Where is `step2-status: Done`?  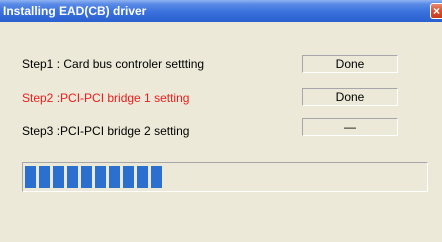
step2-status: Done is located at coordinates (350, 97).